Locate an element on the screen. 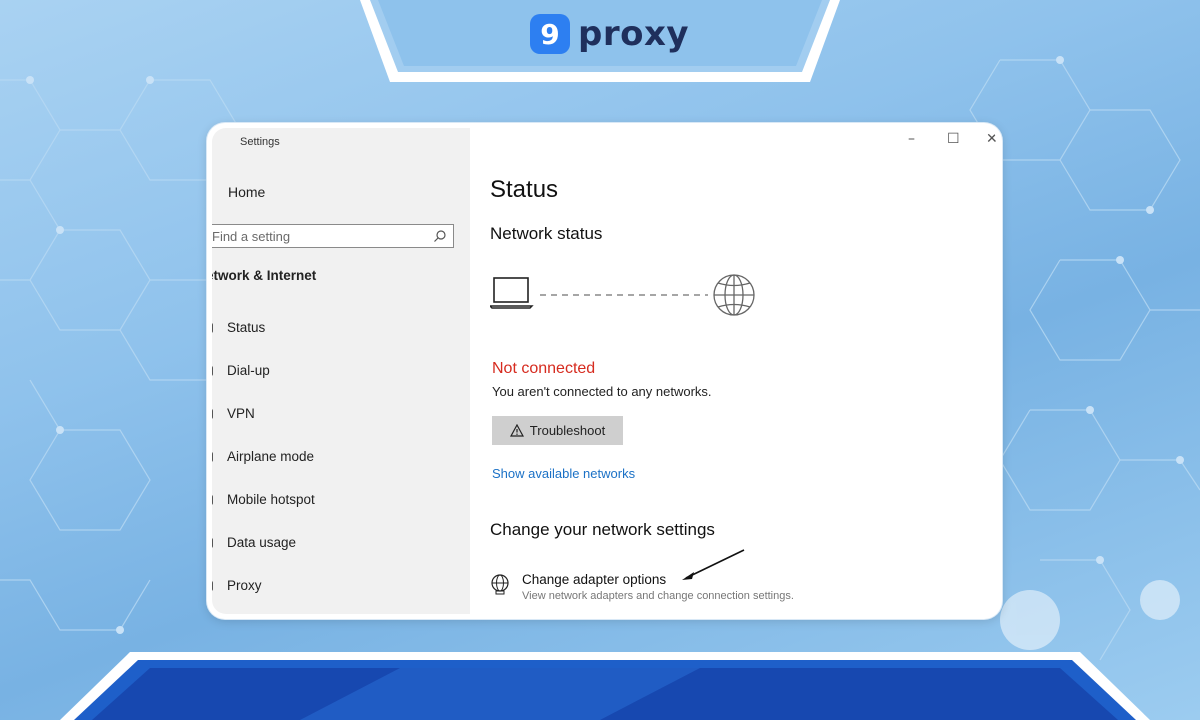 This screenshot has height=720, width=1200. change-network-settings-heading: Change your network settings is located at coordinates (602, 529).